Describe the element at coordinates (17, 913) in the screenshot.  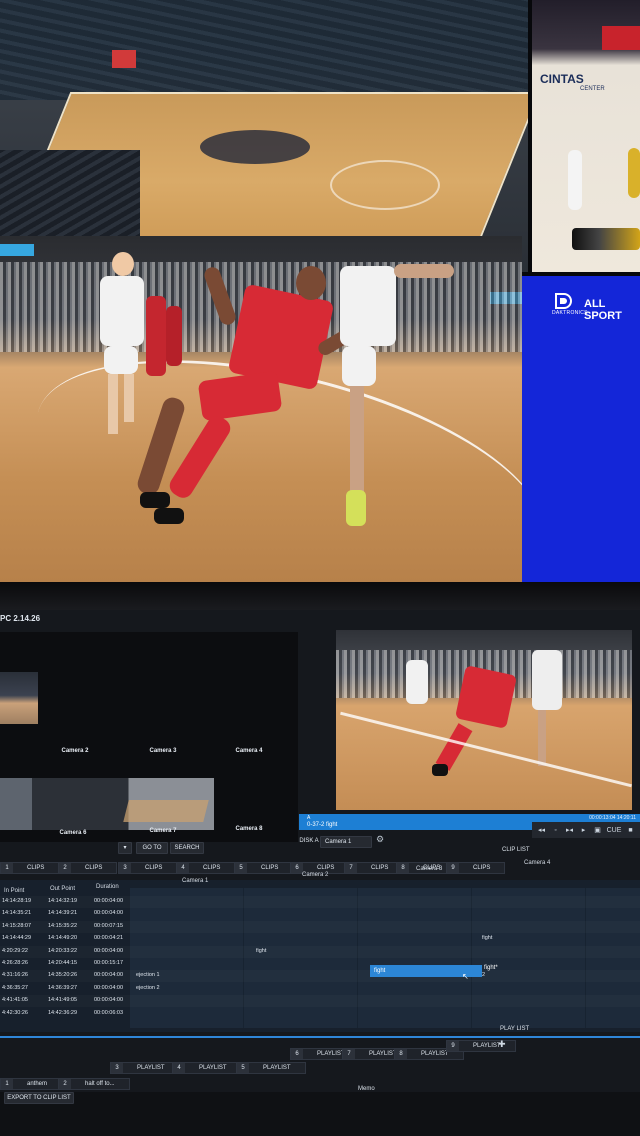
I see `cell-in-point: 14:14:35:21` at that location.